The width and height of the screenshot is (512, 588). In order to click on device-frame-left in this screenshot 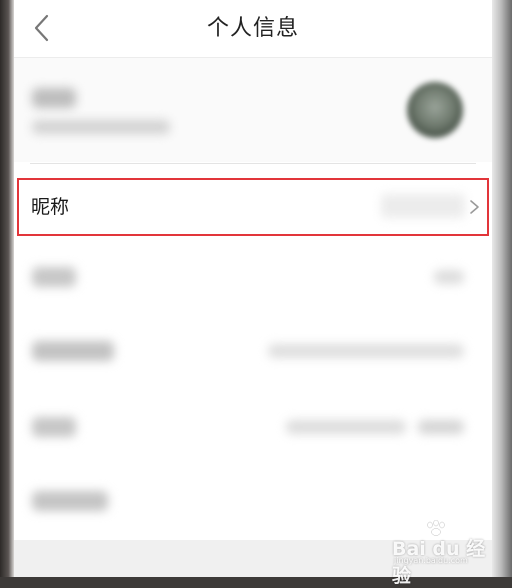, I will do `click(7, 288)`.